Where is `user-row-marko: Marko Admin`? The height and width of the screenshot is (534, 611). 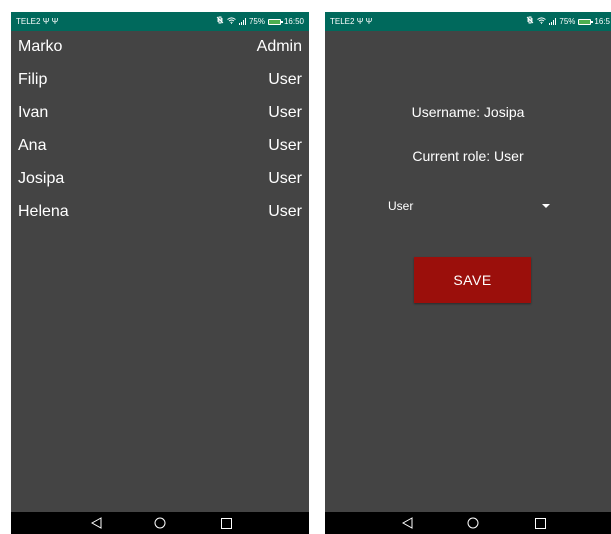 user-row-marko: Marko Admin is located at coordinates (160, 47).